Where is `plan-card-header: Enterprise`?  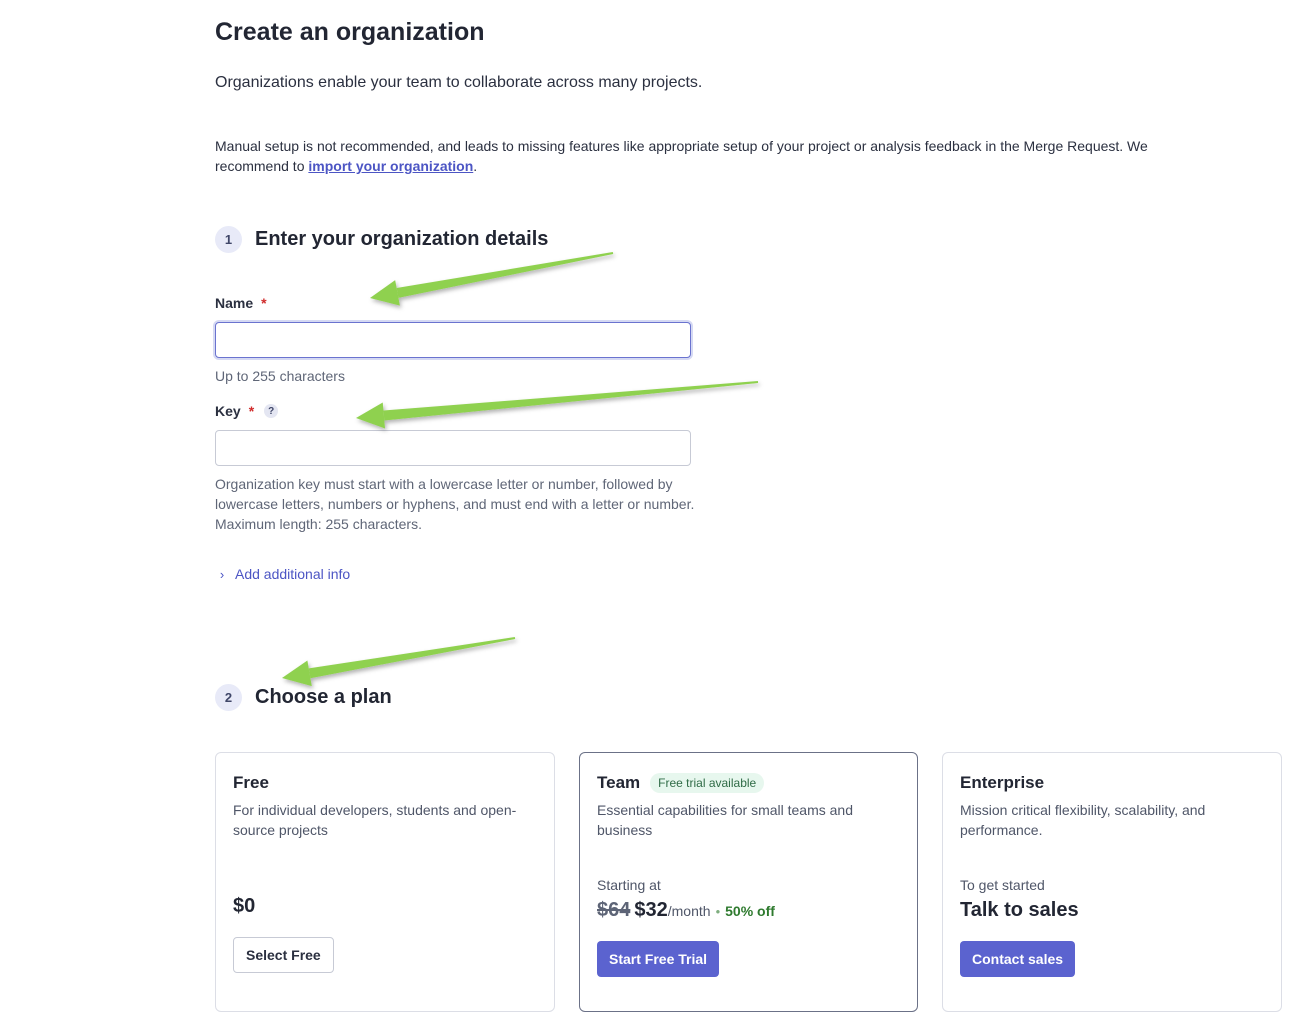
plan-card-header: Enterprise is located at coordinates (1112, 783).